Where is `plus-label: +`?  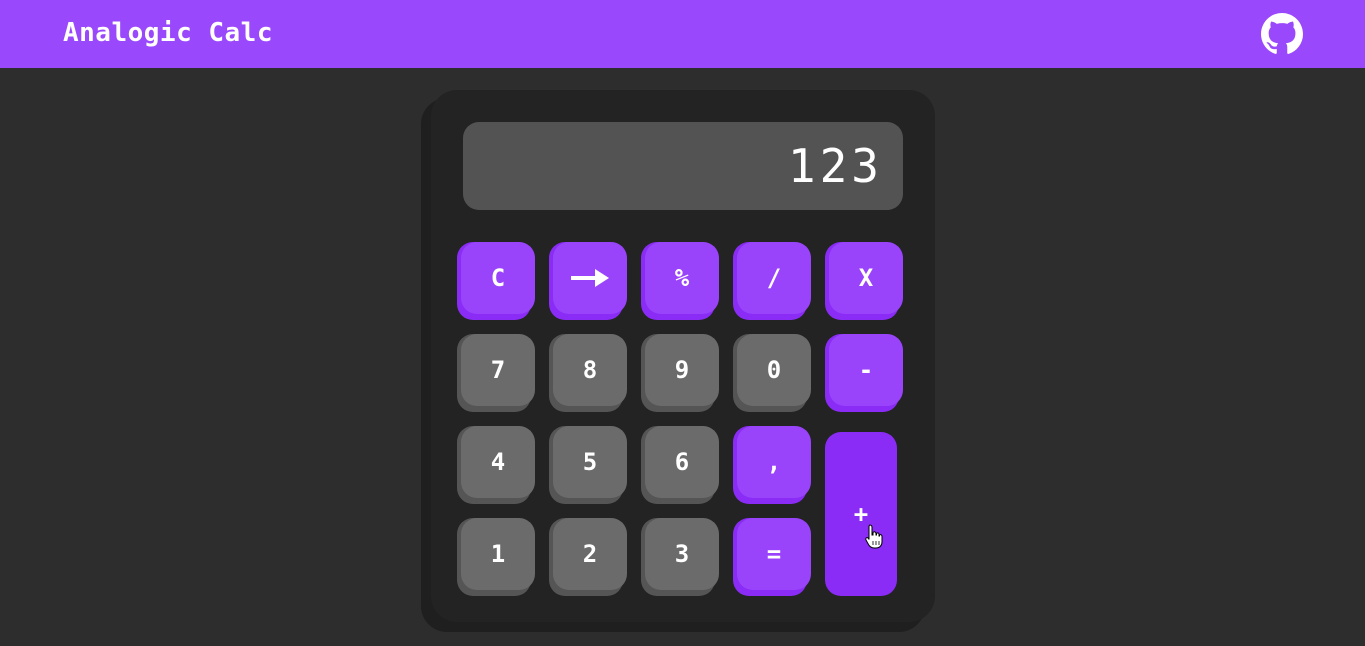
plus-label: + is located at coordinates (861, 514).